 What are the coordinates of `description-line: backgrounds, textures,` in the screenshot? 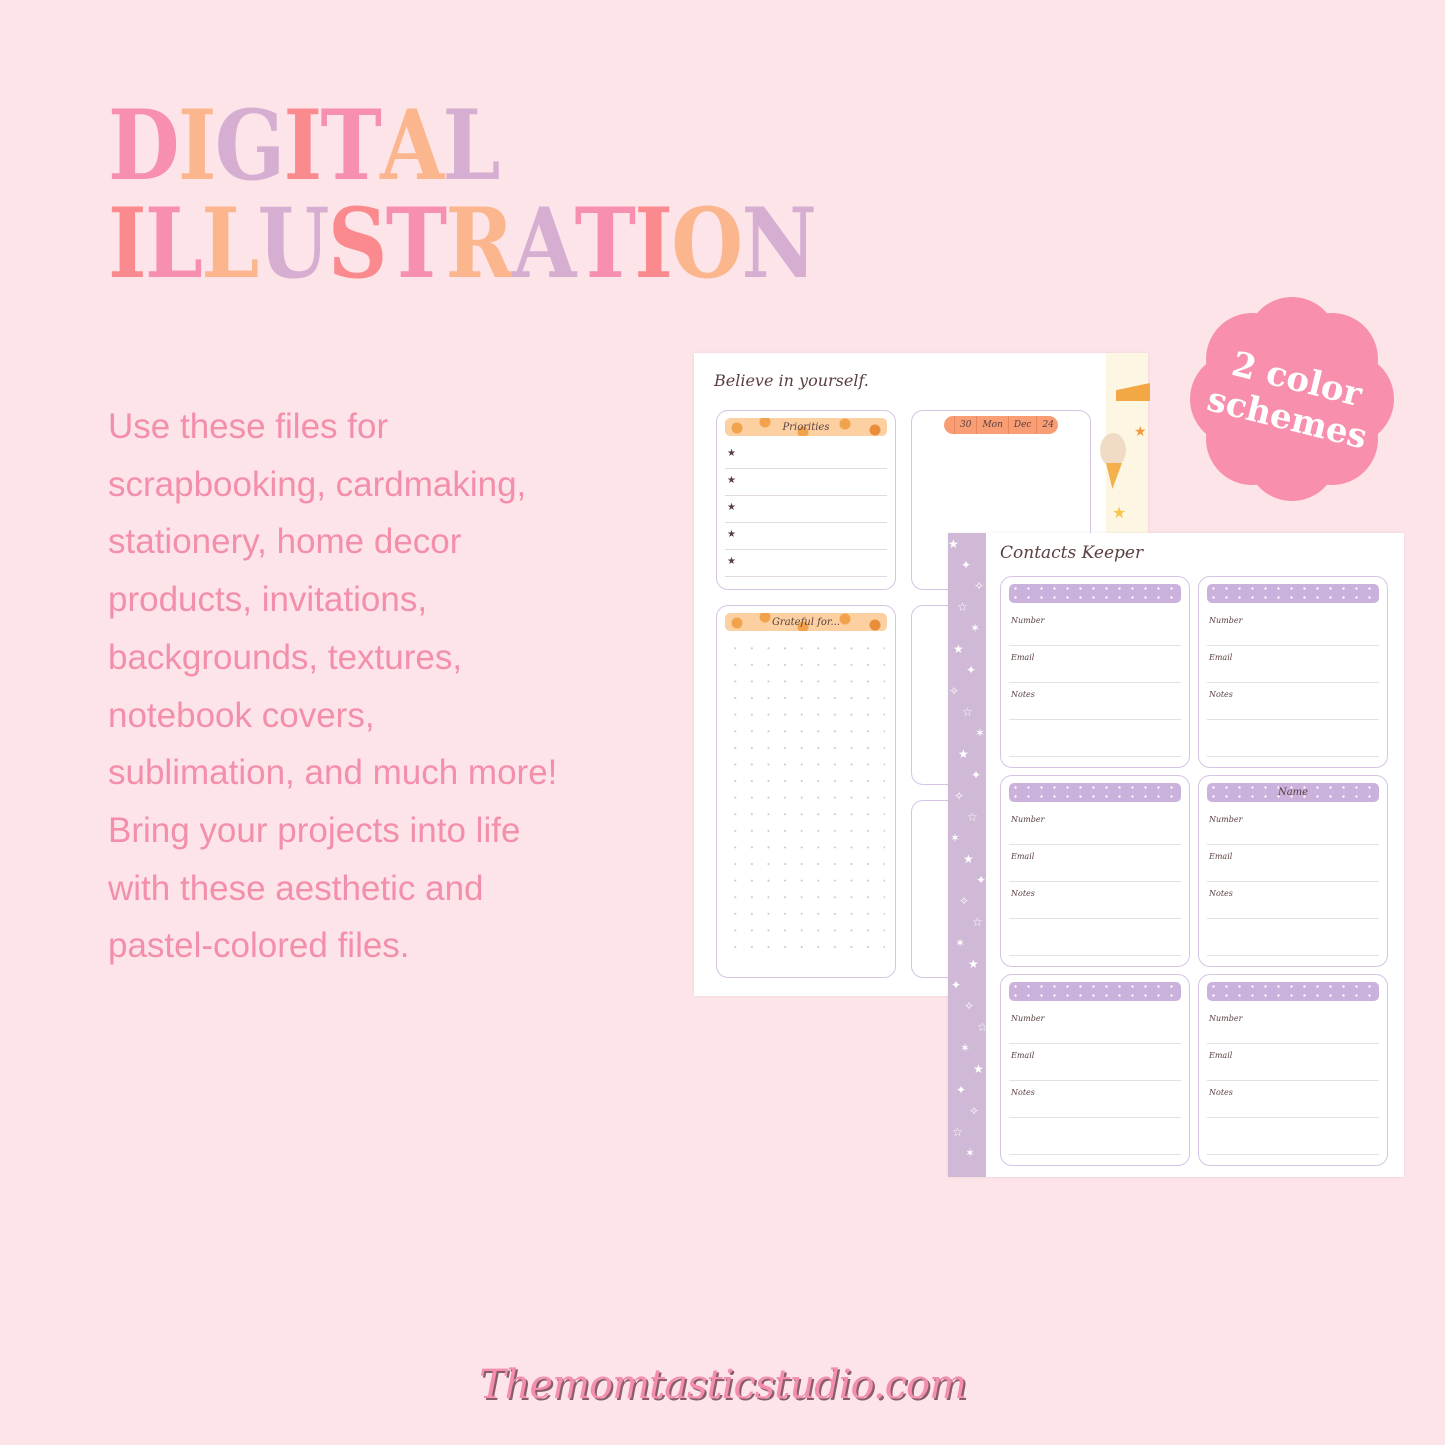 It's located at (285, 657).